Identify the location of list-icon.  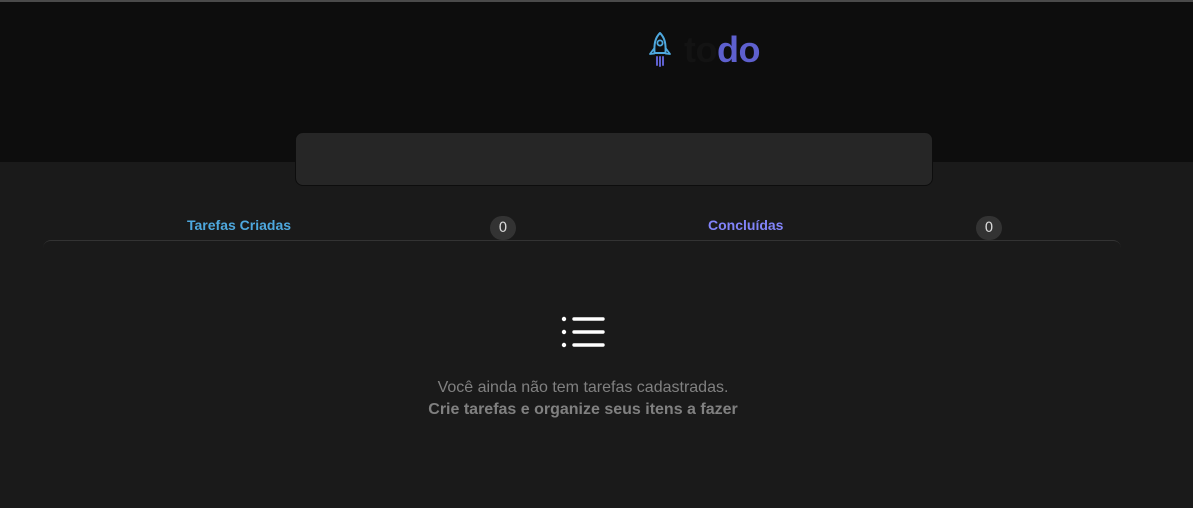
(583, 335).